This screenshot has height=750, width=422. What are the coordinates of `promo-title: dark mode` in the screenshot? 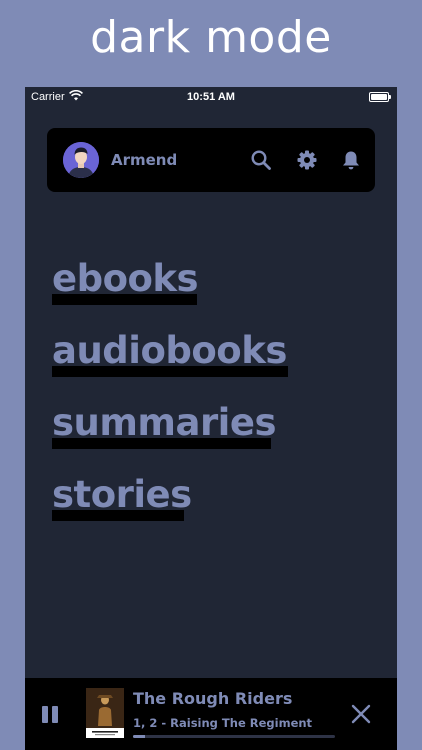 It's located at (211, 37).